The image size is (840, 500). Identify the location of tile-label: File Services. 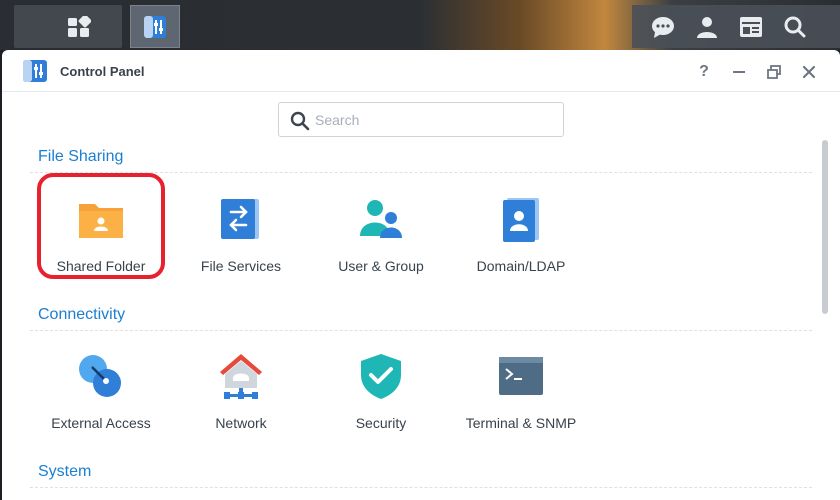
(241, 266).